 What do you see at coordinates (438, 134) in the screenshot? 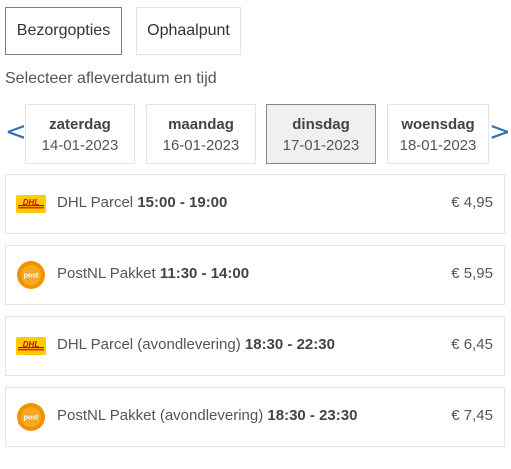
I see `day-option-woensdag: woensdag 18-01-2023` at bounding box center [438, 134].